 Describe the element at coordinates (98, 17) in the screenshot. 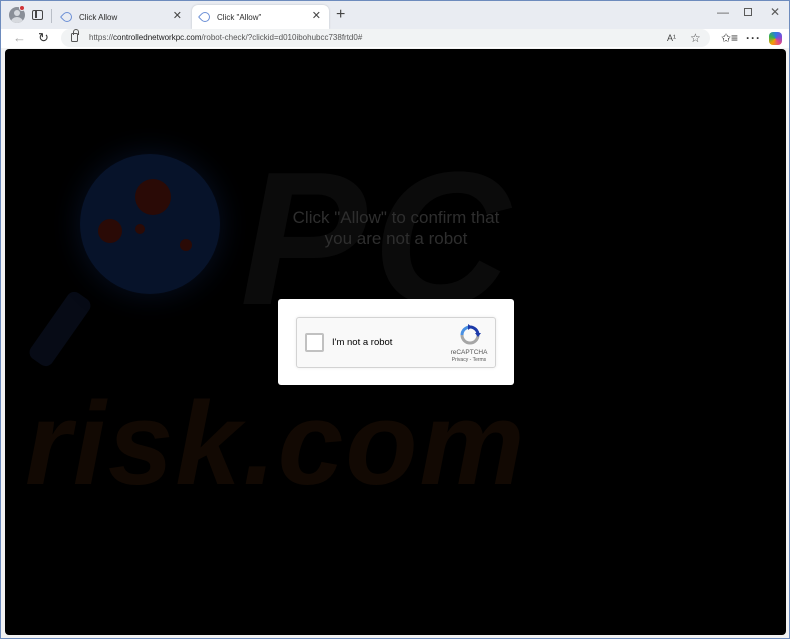

I see `tab-title: Click Allow` at that location.